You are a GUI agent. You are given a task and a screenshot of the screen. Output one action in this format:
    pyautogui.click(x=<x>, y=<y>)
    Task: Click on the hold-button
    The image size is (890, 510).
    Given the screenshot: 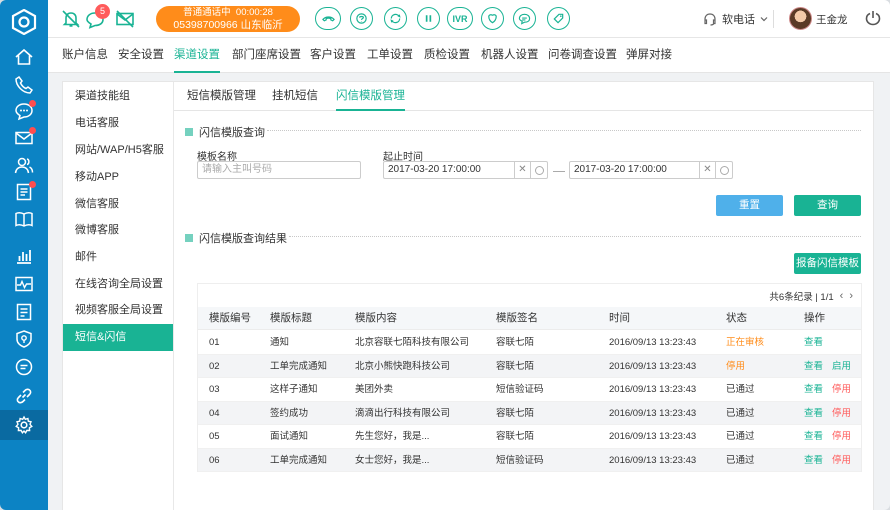 What is the action you would take?
    pyautogui.click(x=428, y=18)
    